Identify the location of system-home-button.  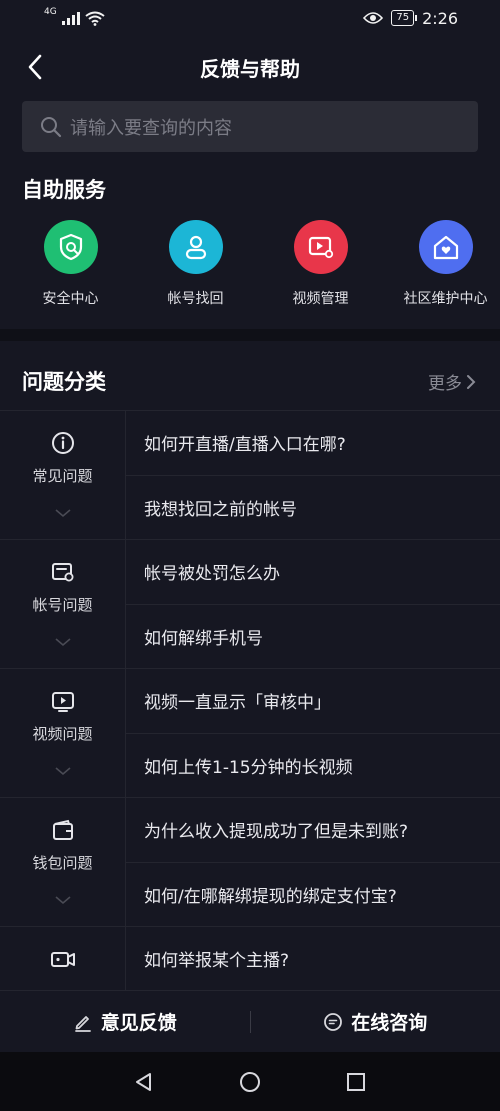
(250, 1082).